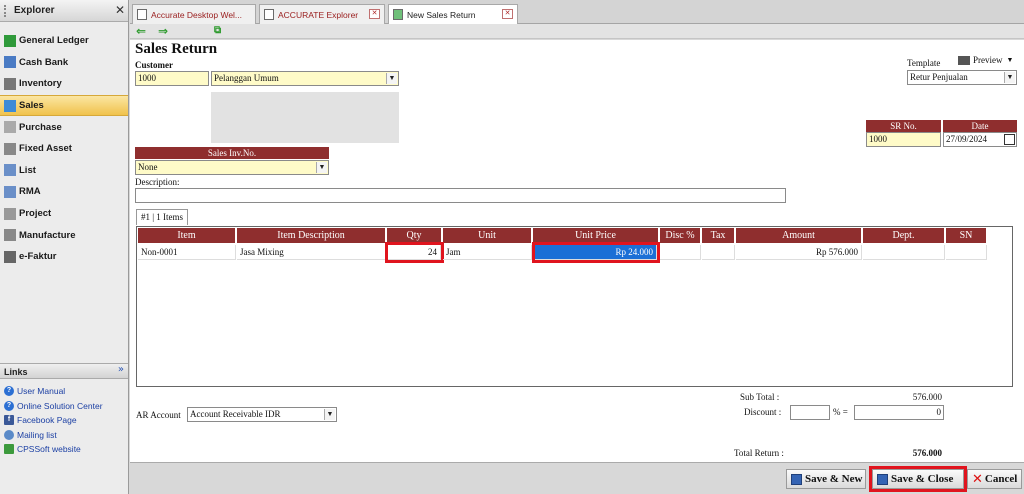  I want to click on inventory-icon, so click(10, 83).